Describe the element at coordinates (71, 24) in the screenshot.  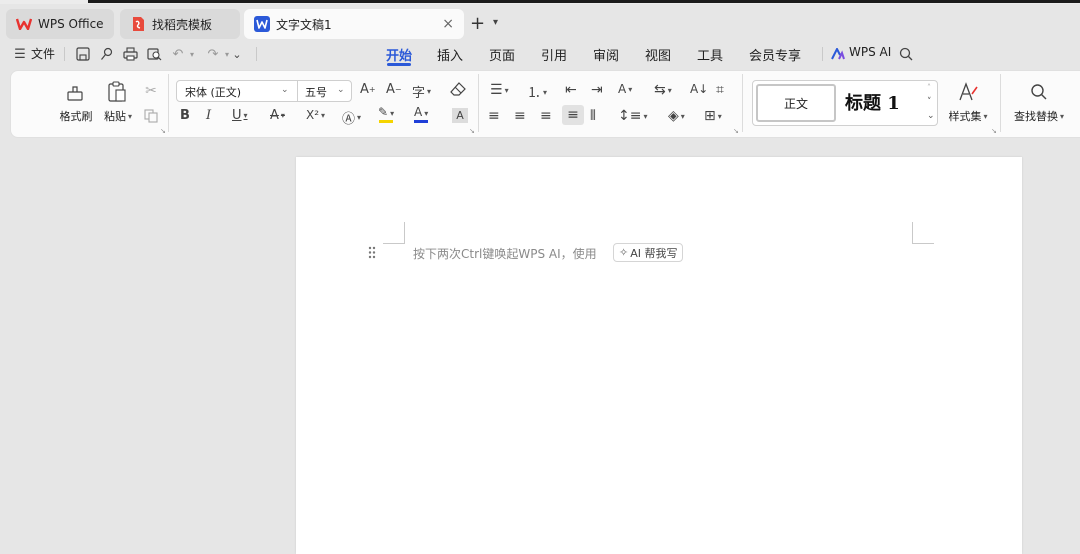
I see `tab-label: WPS Office` at that location.